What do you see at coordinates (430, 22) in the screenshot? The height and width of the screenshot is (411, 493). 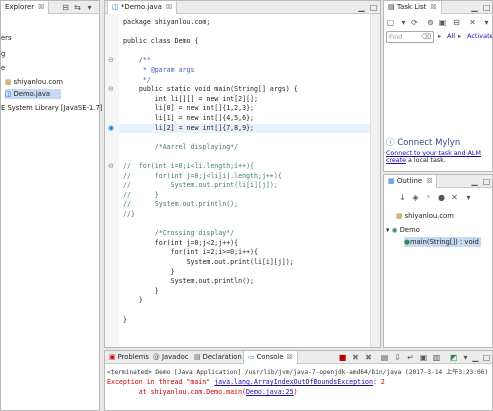 I see `filter-icon: ⊚` at bounding box center [430, 22].